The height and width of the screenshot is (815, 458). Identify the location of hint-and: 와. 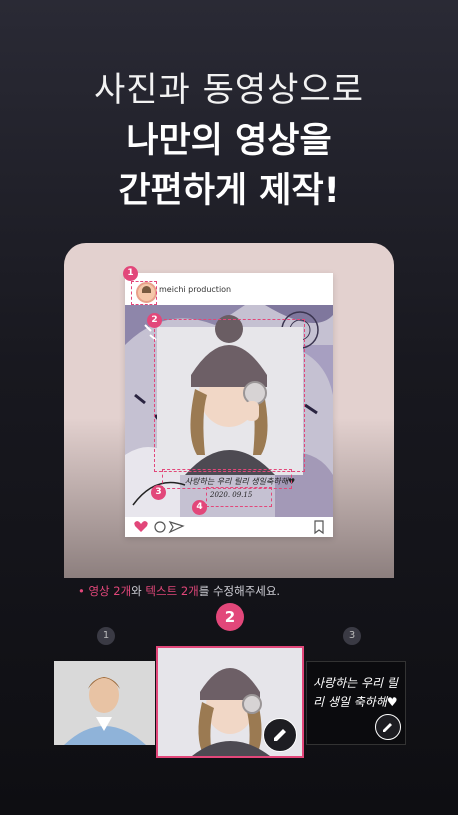
(136, 591).